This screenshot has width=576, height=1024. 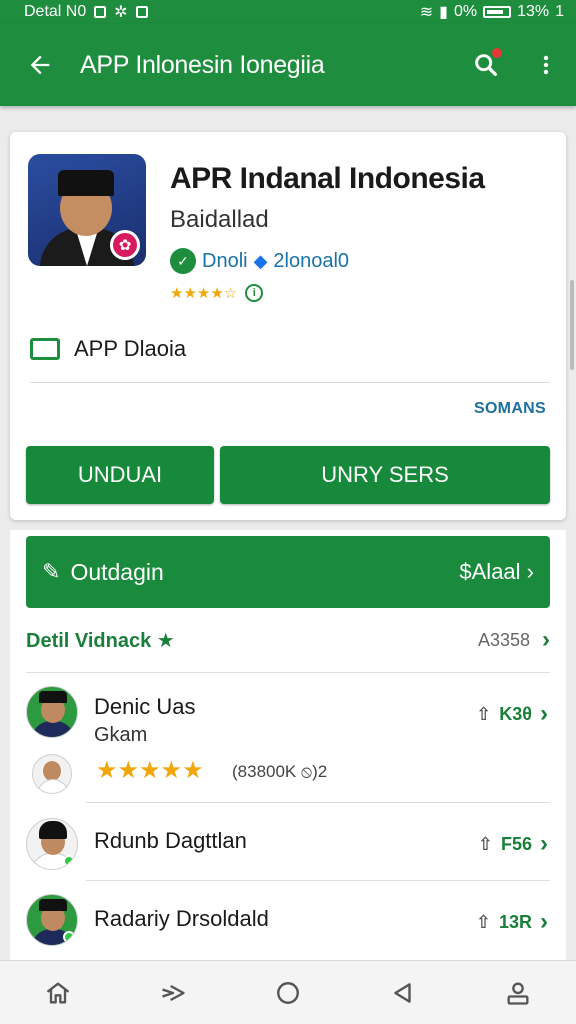 I want to click on back-button, so click(x=40, y=65).